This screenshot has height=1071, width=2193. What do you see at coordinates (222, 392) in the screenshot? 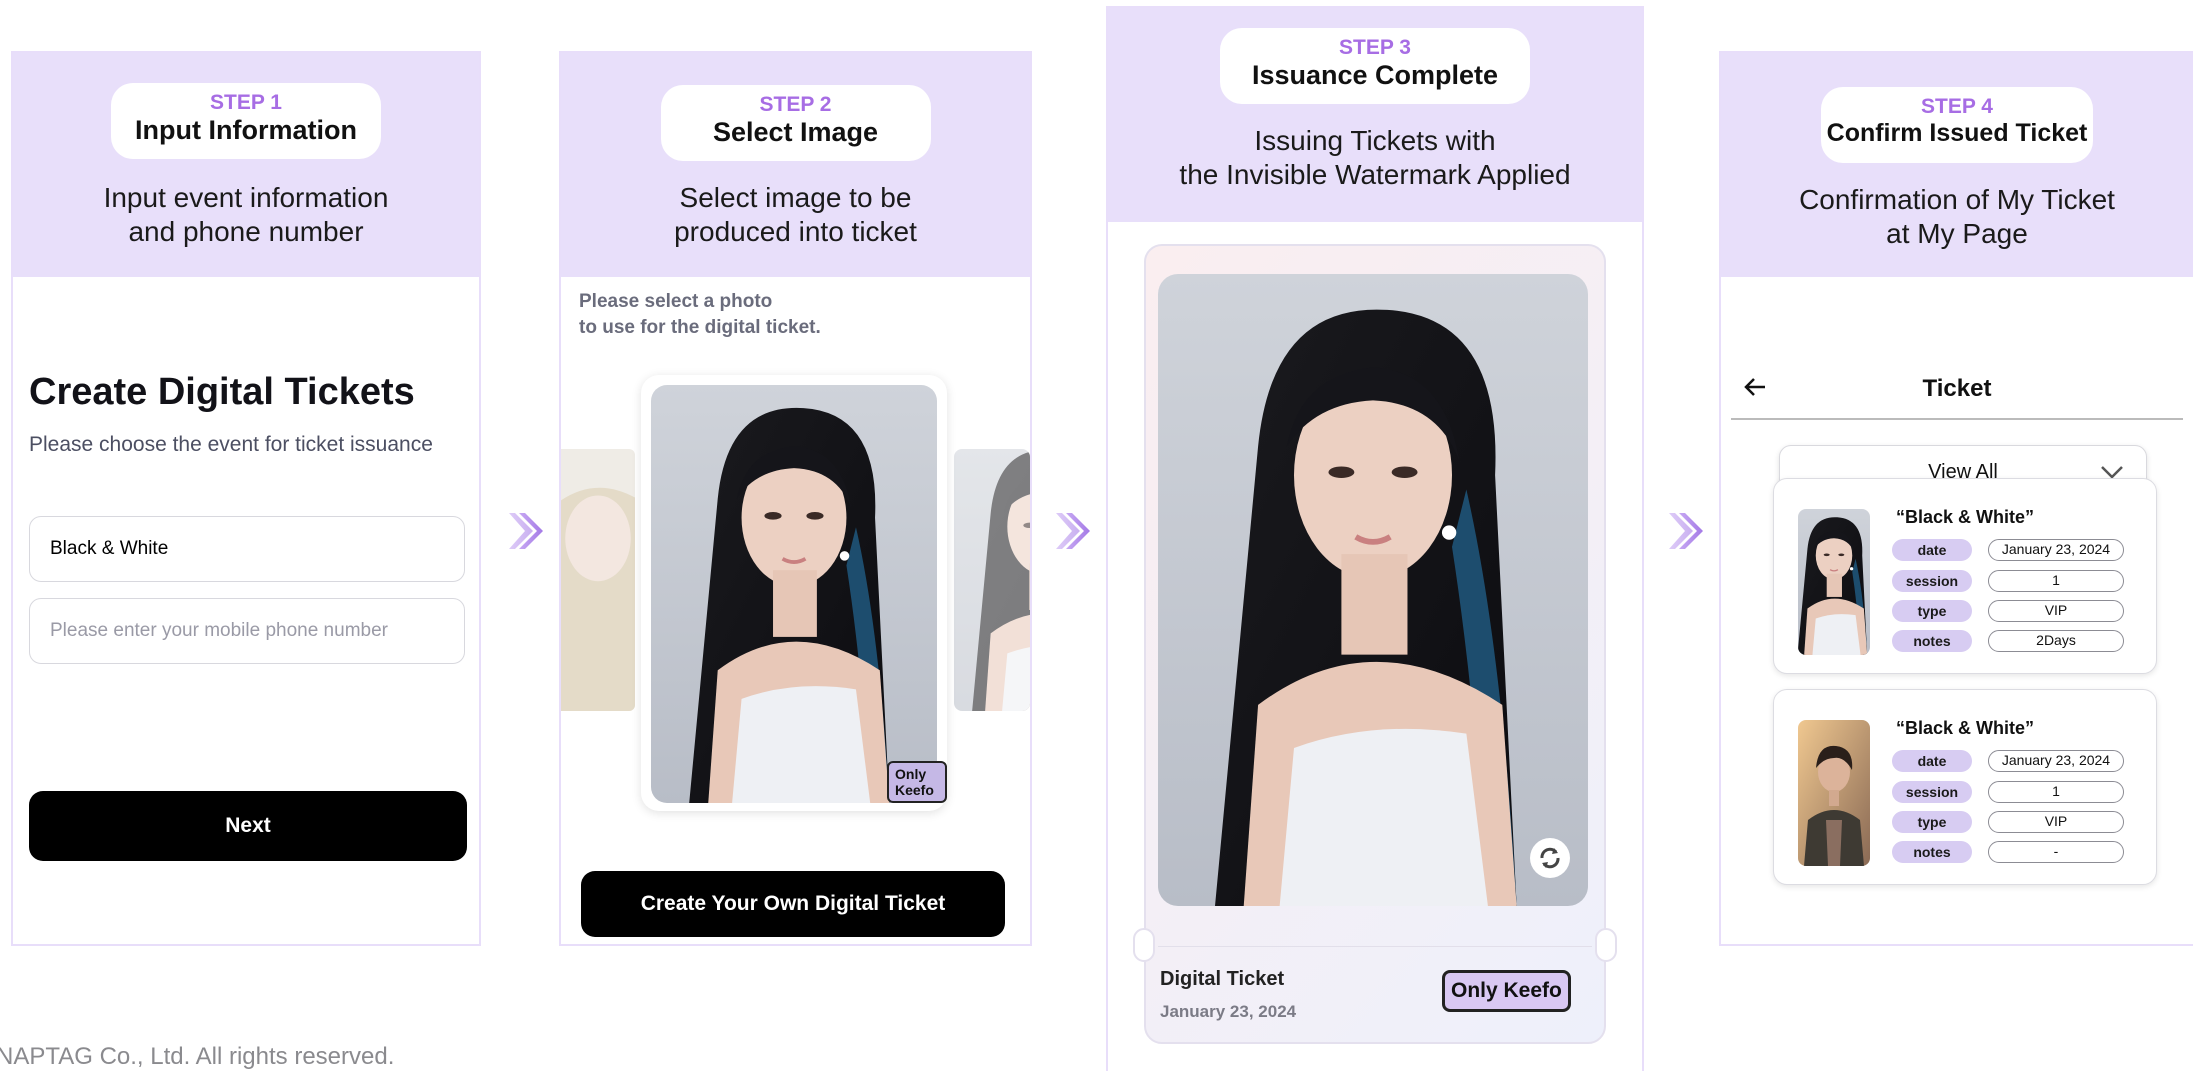
I see `page-title: Create Digital Tickets` at bounding box center [222, 392].